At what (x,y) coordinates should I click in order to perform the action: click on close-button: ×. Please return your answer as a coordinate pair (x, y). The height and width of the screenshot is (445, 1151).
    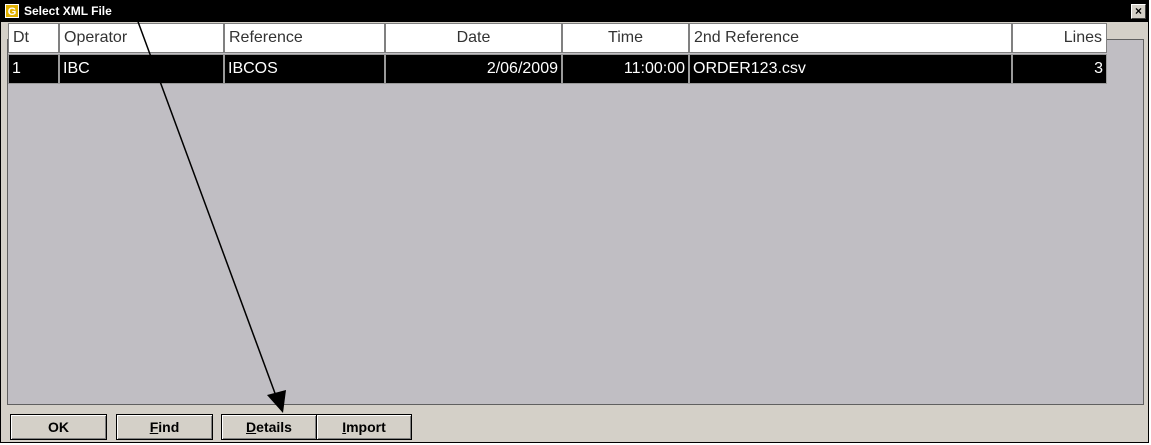
    Looking at the image, I should click on (1138, 11).